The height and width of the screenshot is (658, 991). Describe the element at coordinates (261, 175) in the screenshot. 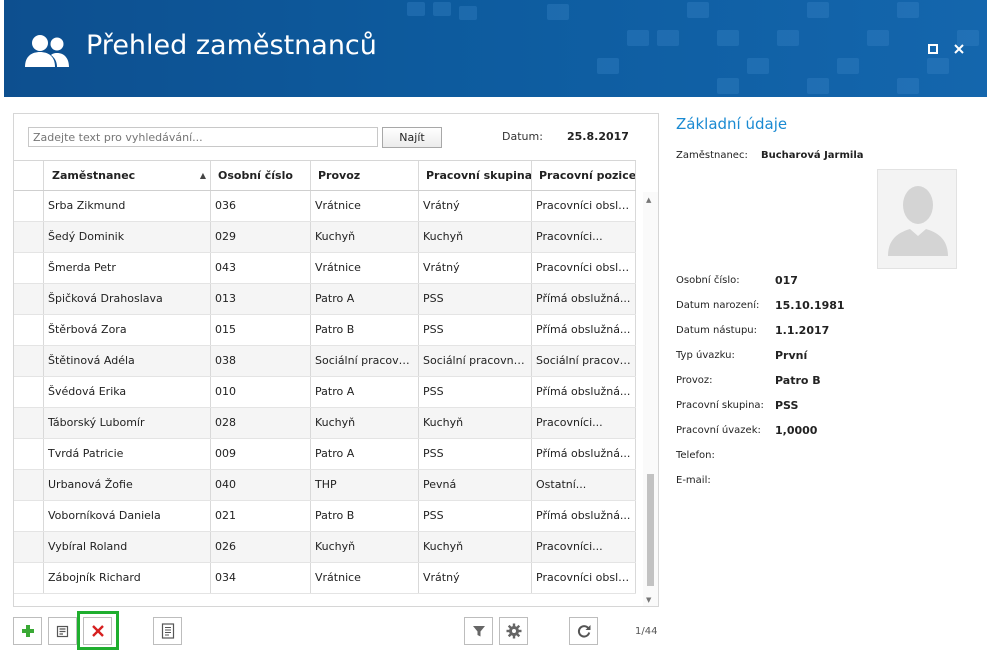

I see `column-header-personal-number: Osobní číslo` at that location.